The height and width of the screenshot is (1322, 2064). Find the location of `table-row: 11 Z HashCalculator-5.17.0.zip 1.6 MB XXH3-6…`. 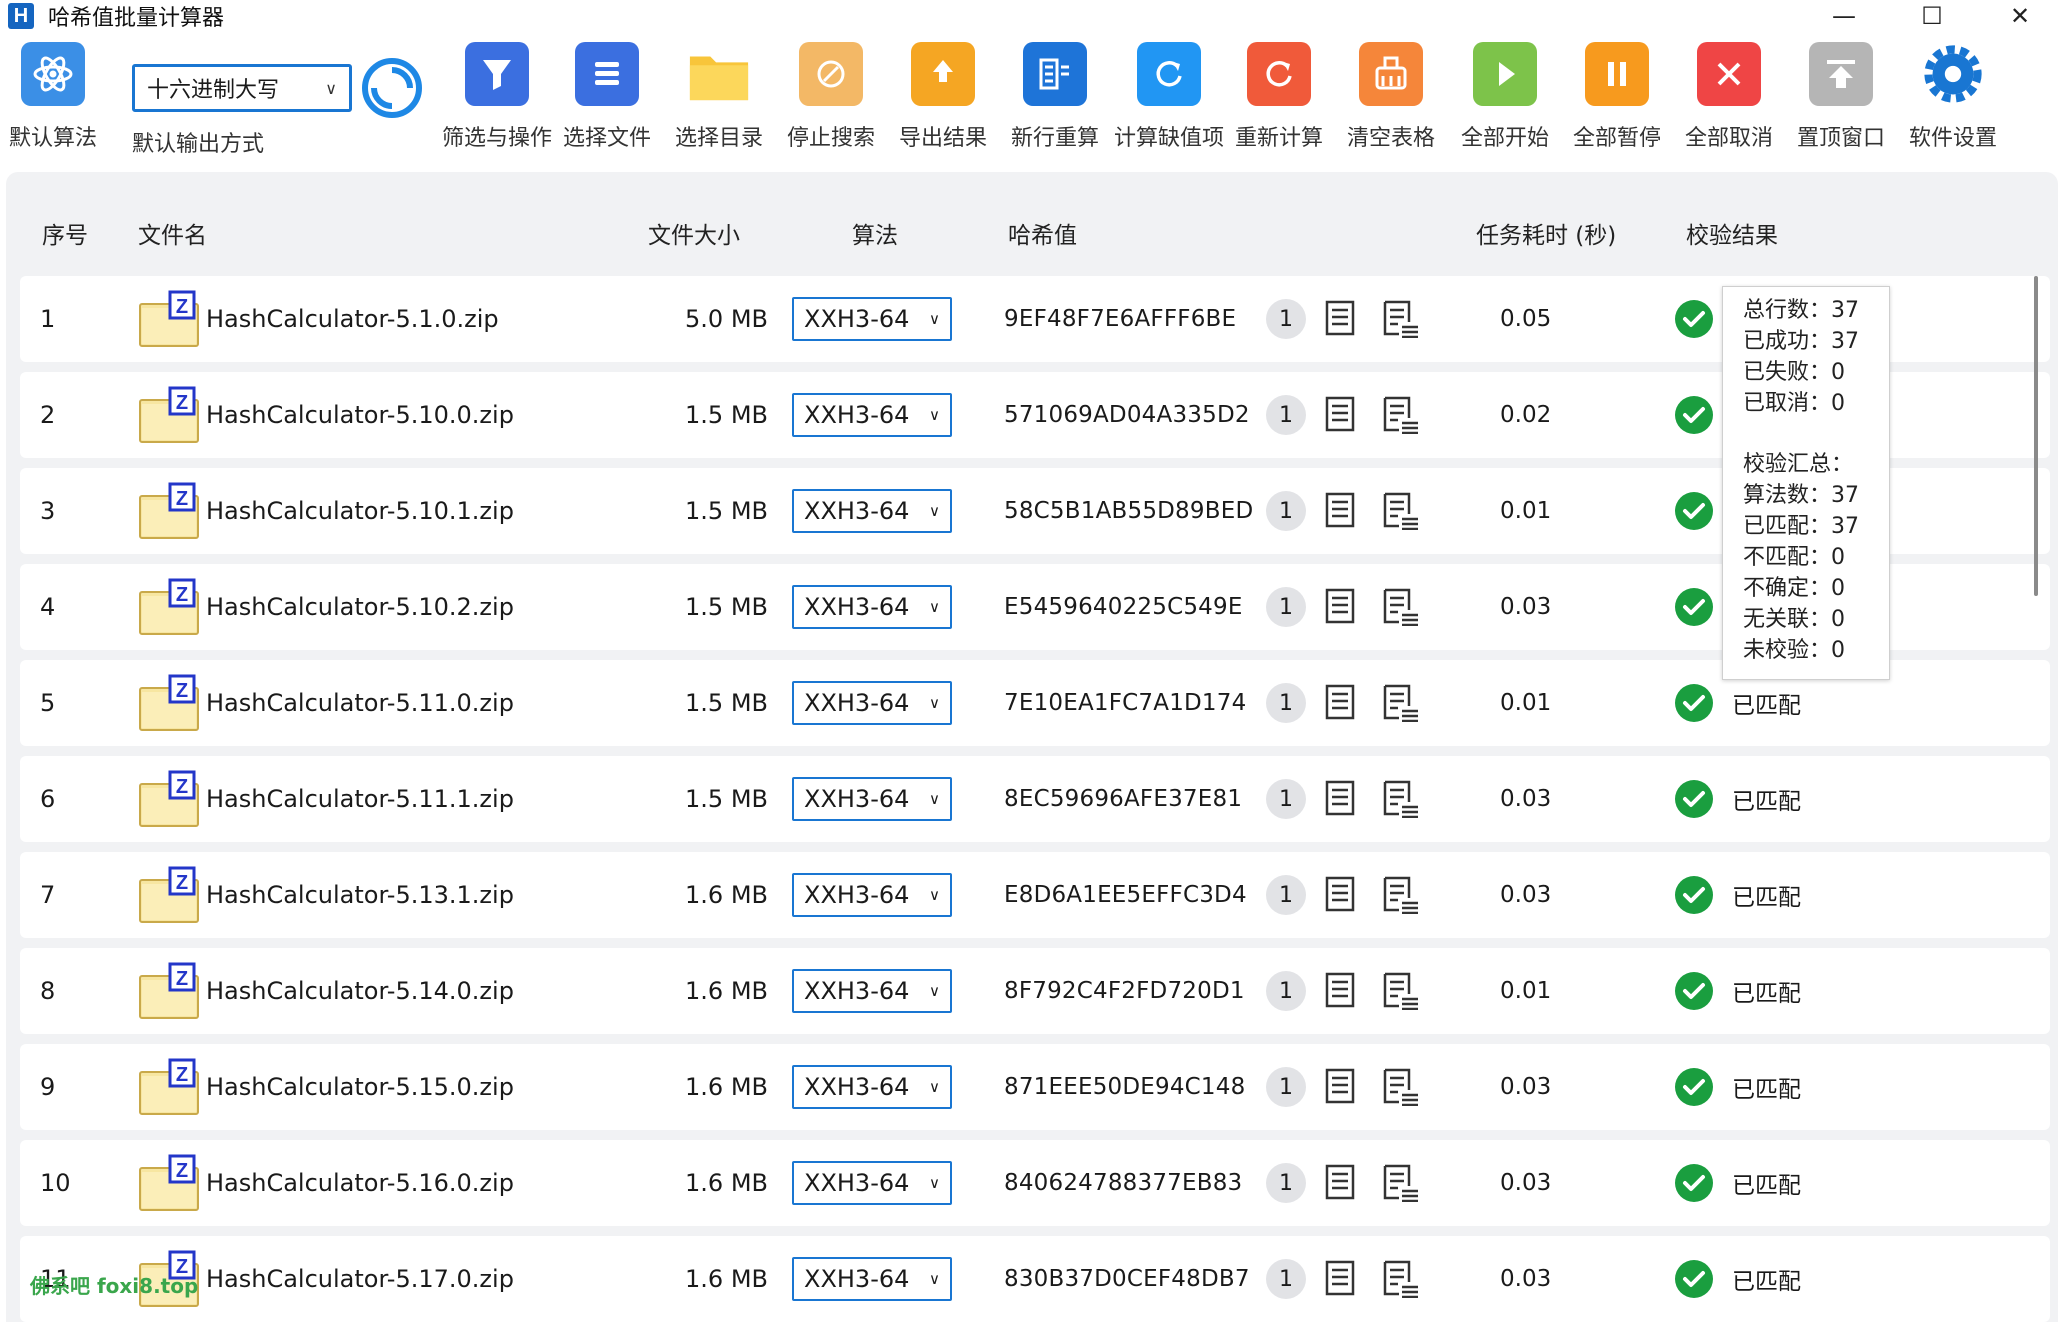

table-row: 11 Z HashCalculator-5.17.0.zip 1.6 MB XXH3-6… is located at coordinates (1035, 1279).